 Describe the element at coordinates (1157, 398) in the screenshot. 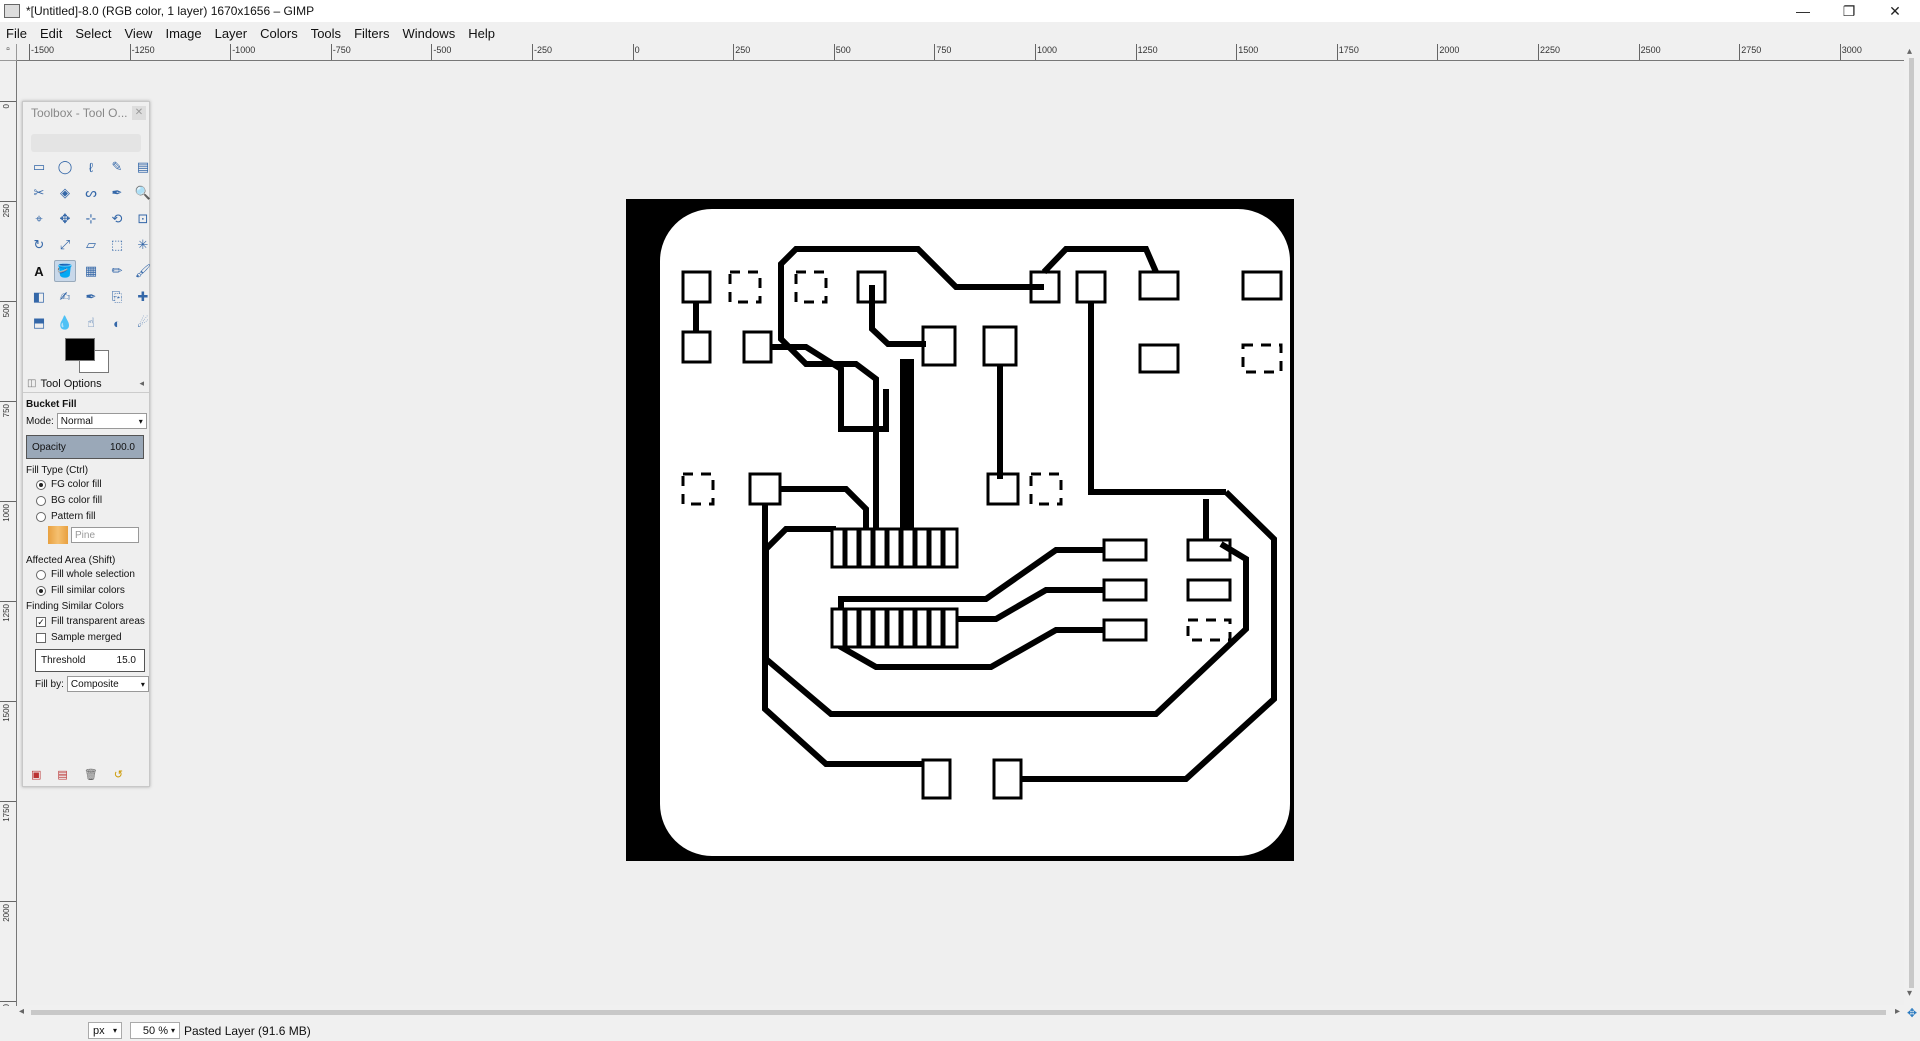

I see `trace` at that location.